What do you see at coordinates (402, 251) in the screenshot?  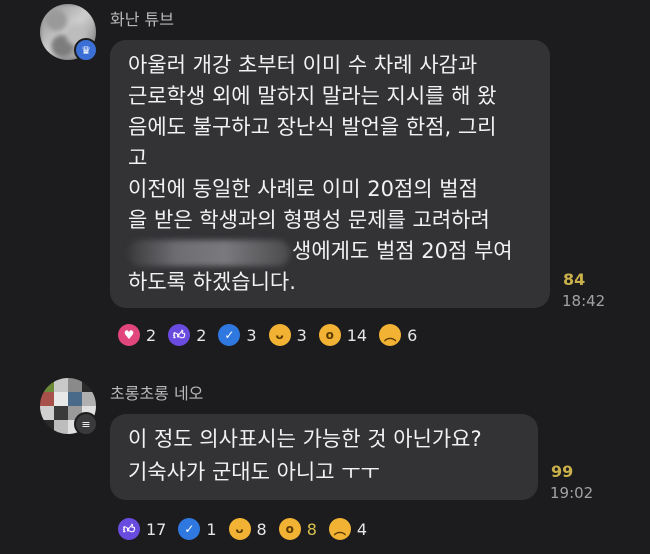 I see `message-line: 생에게도 벌점 20점 부여` at bounding box center [402, 251].